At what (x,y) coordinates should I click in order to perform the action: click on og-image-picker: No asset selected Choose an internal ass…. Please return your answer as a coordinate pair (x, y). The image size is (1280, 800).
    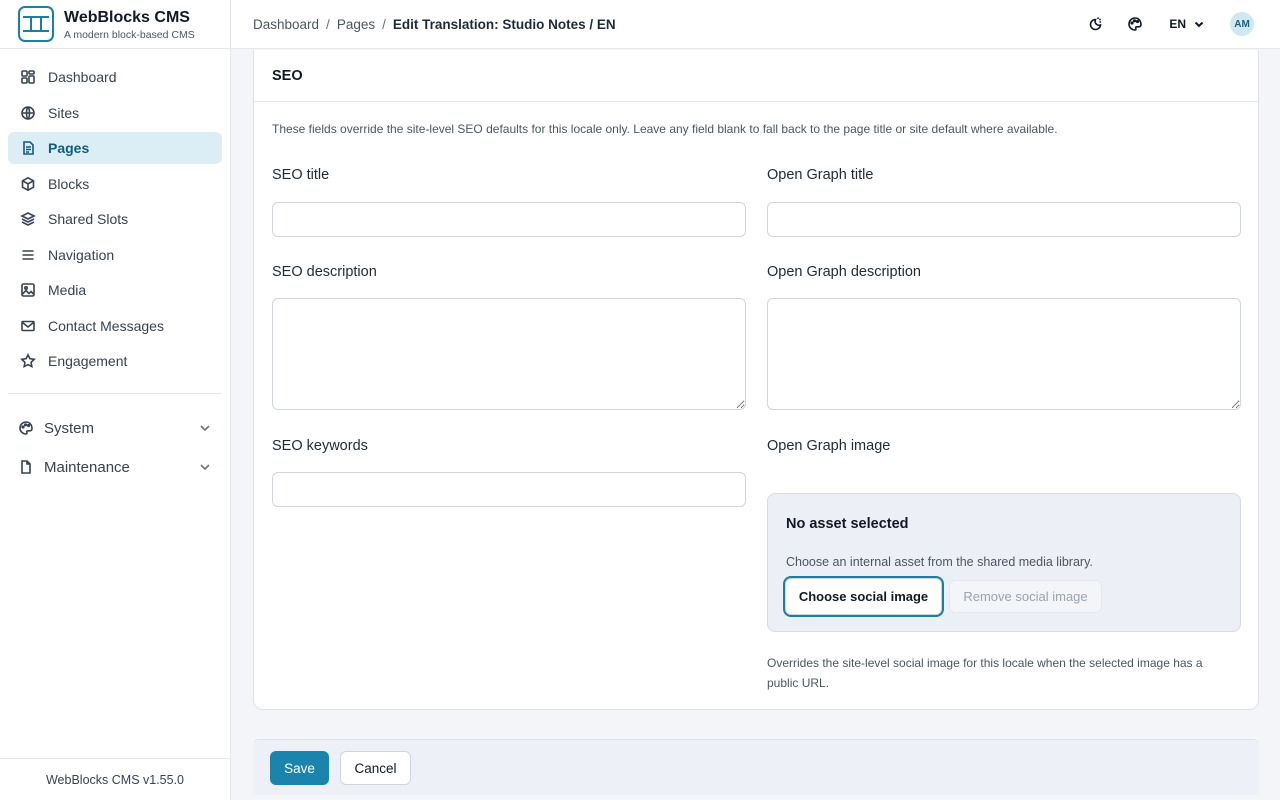
    Looking at the image, I should click on (1004, 562).